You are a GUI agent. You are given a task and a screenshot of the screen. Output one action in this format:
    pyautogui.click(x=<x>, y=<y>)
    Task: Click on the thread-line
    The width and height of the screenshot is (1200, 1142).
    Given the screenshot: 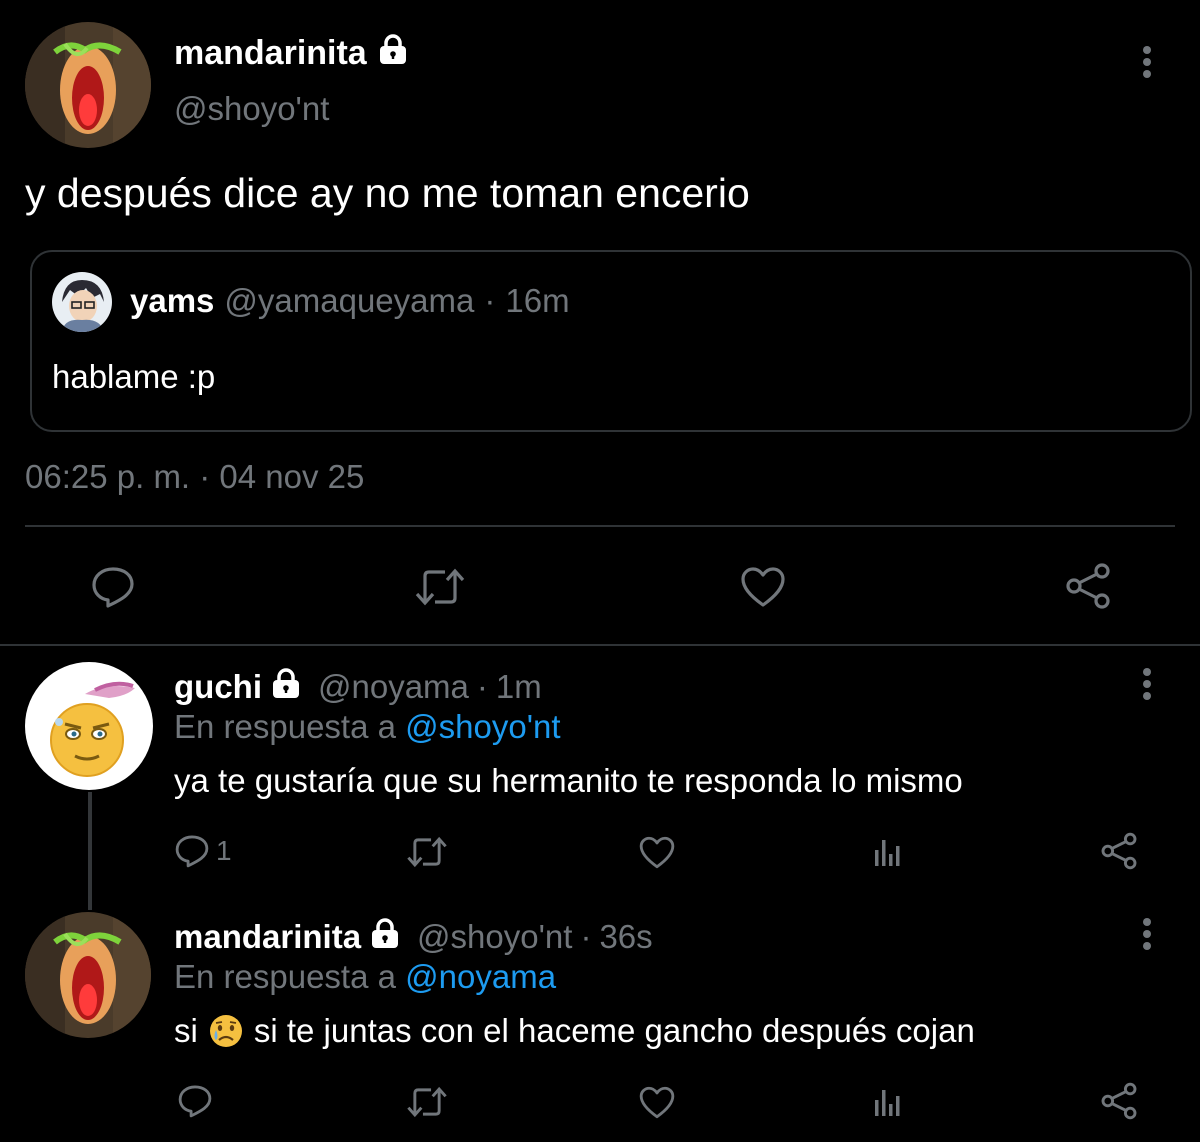 What is the action you would take?
    pyautogui.click(x=90, y=851)
    